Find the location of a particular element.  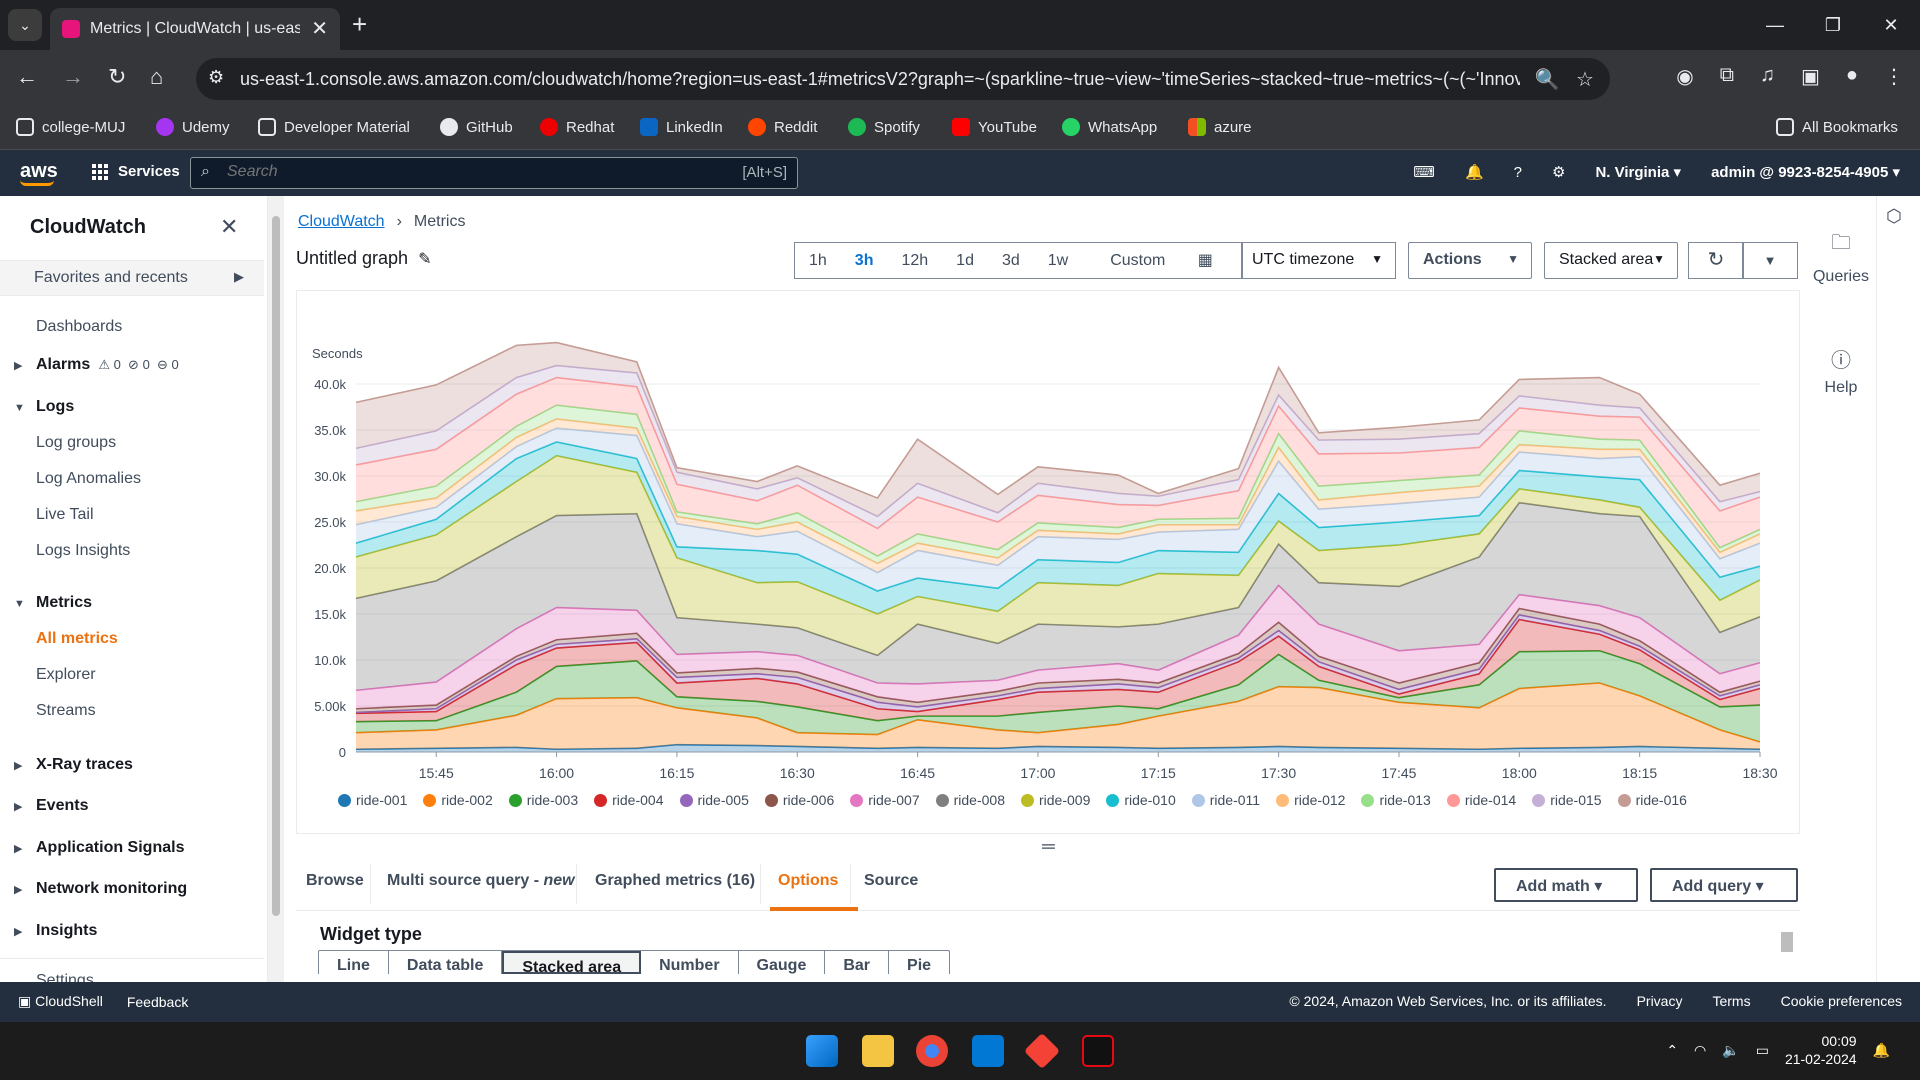

extensions-icon: ⧉ is located at coordinates (1727, 76).